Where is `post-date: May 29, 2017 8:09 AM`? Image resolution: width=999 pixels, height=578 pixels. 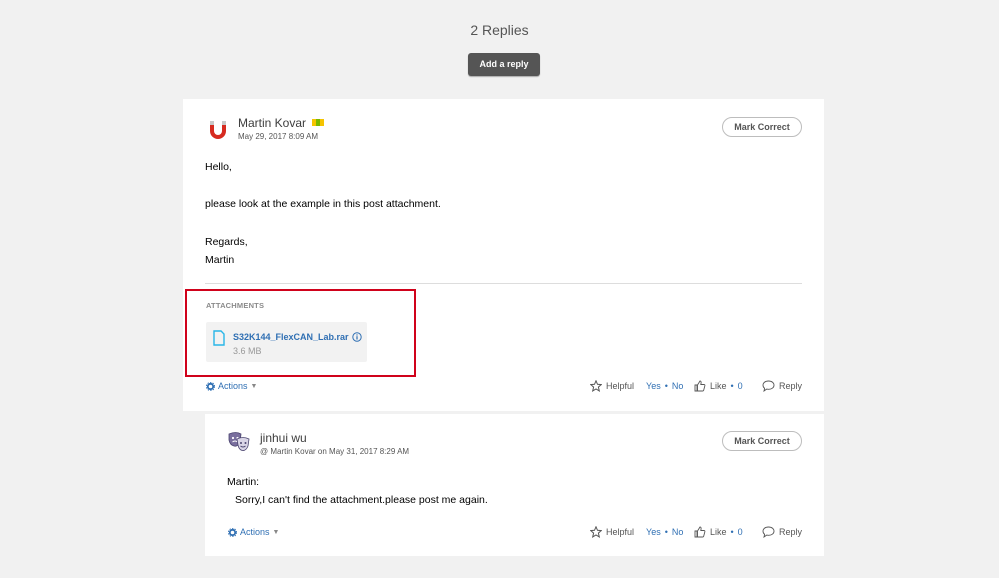
post-date: May 29, 2017 8:09 AM is located at coordinates (278, 136).